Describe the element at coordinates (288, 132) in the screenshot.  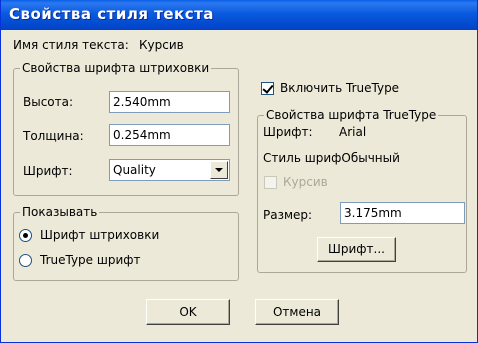
I see `truetype-font-label: Шрифт:` at that location.